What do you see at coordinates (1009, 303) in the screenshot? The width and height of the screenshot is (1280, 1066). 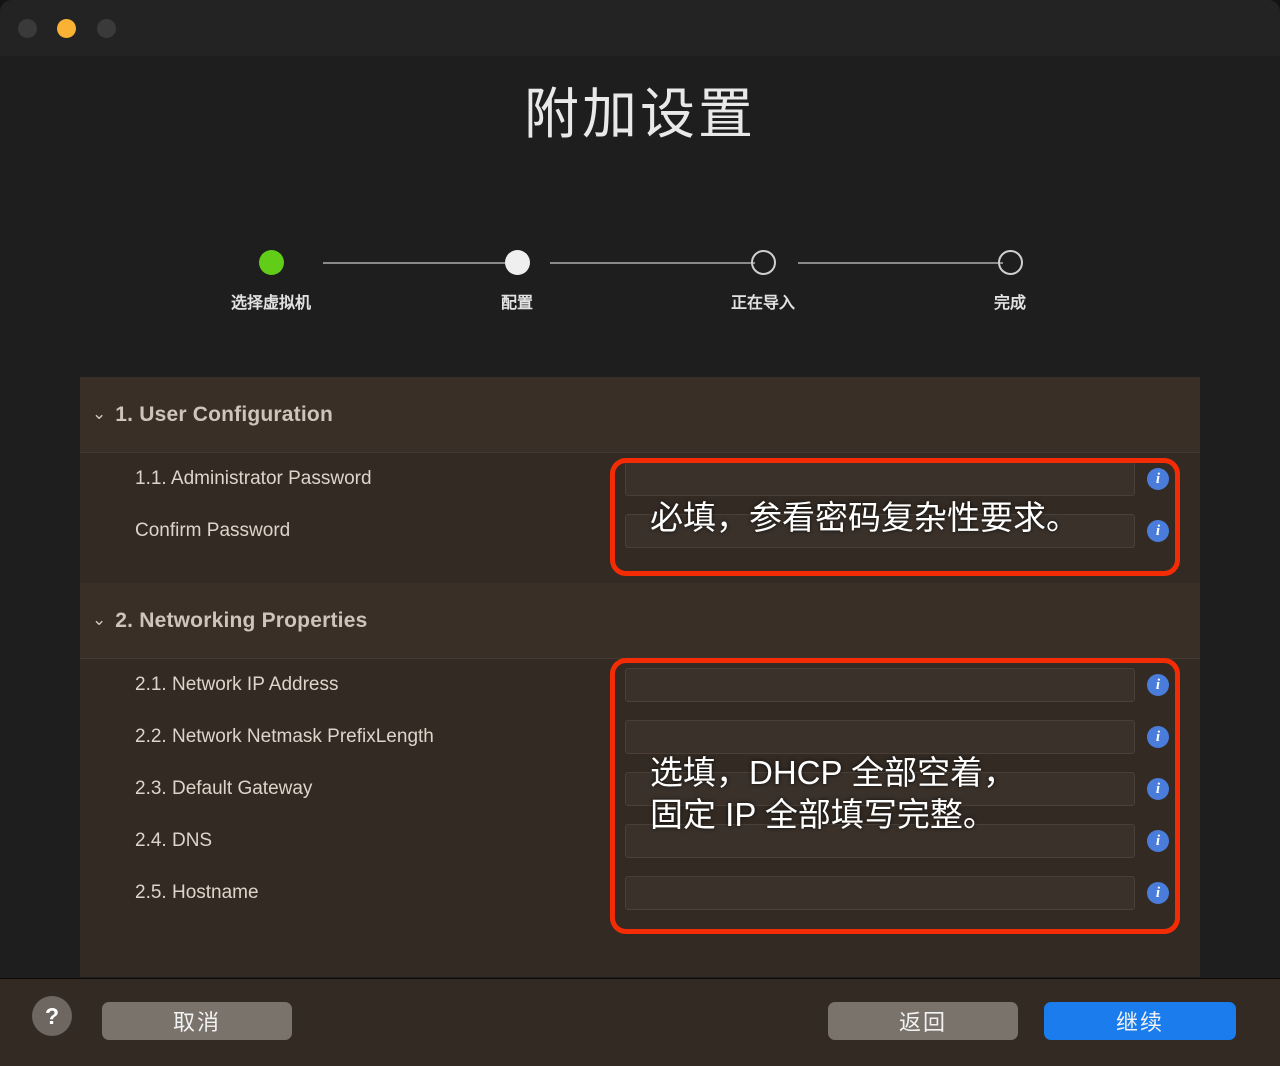 I see `stepper-label-finish: 完成` at bounding box center [1009, 303].